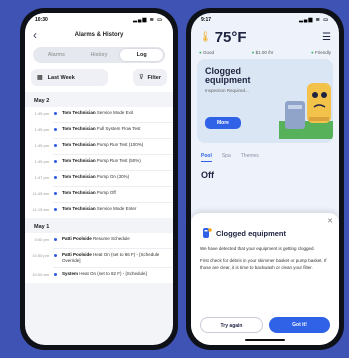  What do you see at coordinates (299, 325) in the screenshot?
I see `got-it-button: Got it!` at bounding box center [299, 325].